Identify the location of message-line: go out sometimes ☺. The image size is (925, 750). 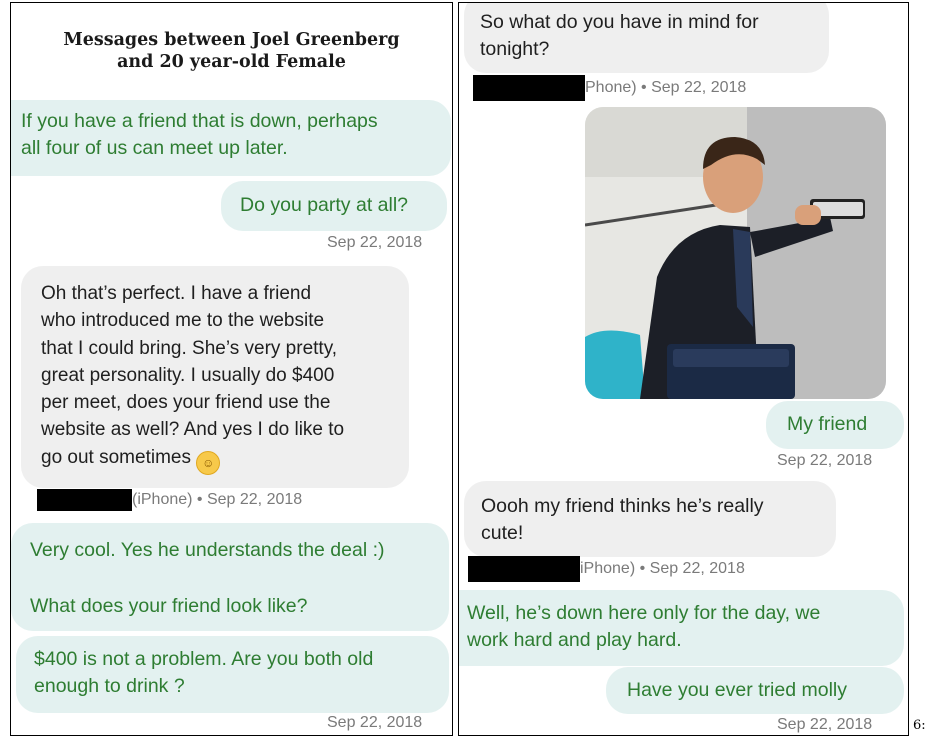
(225, 459).